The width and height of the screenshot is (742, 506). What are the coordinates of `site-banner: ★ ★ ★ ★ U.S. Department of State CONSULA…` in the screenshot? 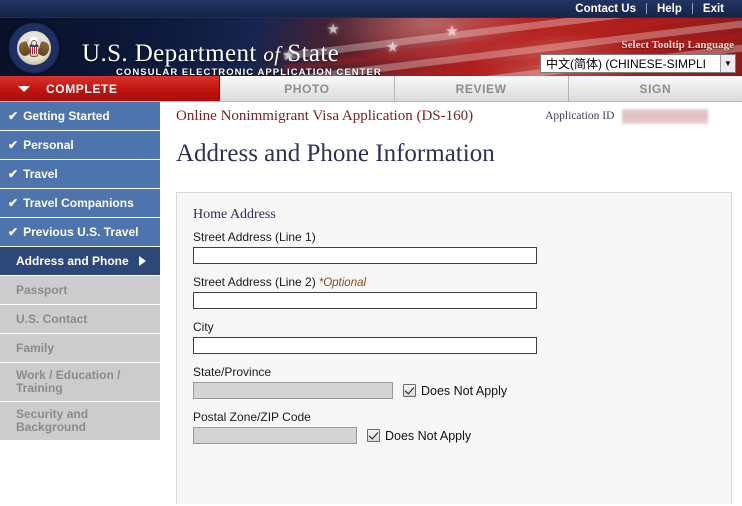 It's located at (371, 47).